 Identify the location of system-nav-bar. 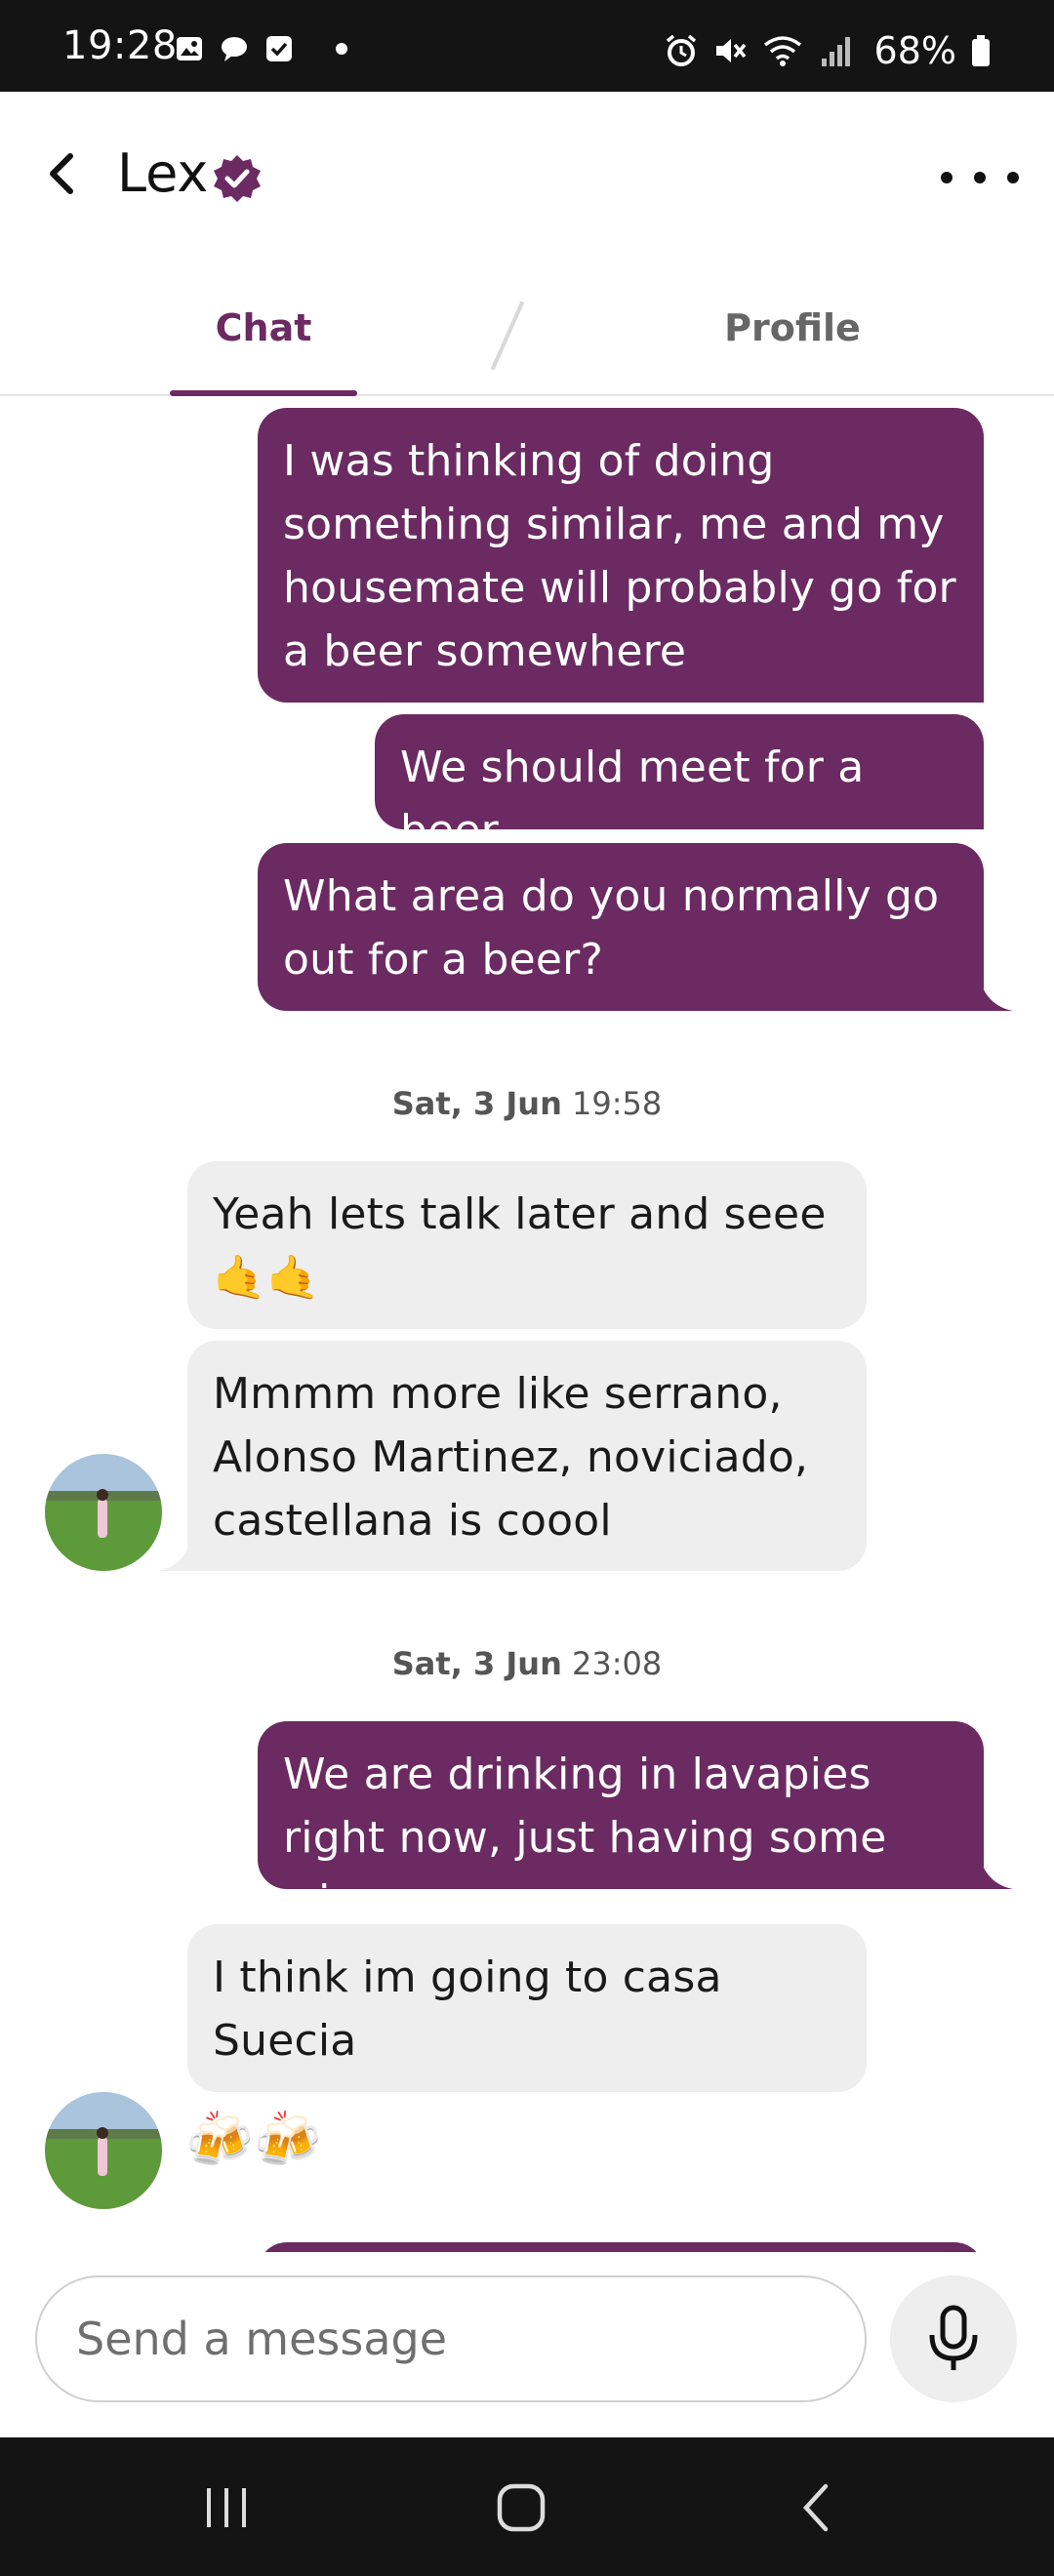
(527, 2506).